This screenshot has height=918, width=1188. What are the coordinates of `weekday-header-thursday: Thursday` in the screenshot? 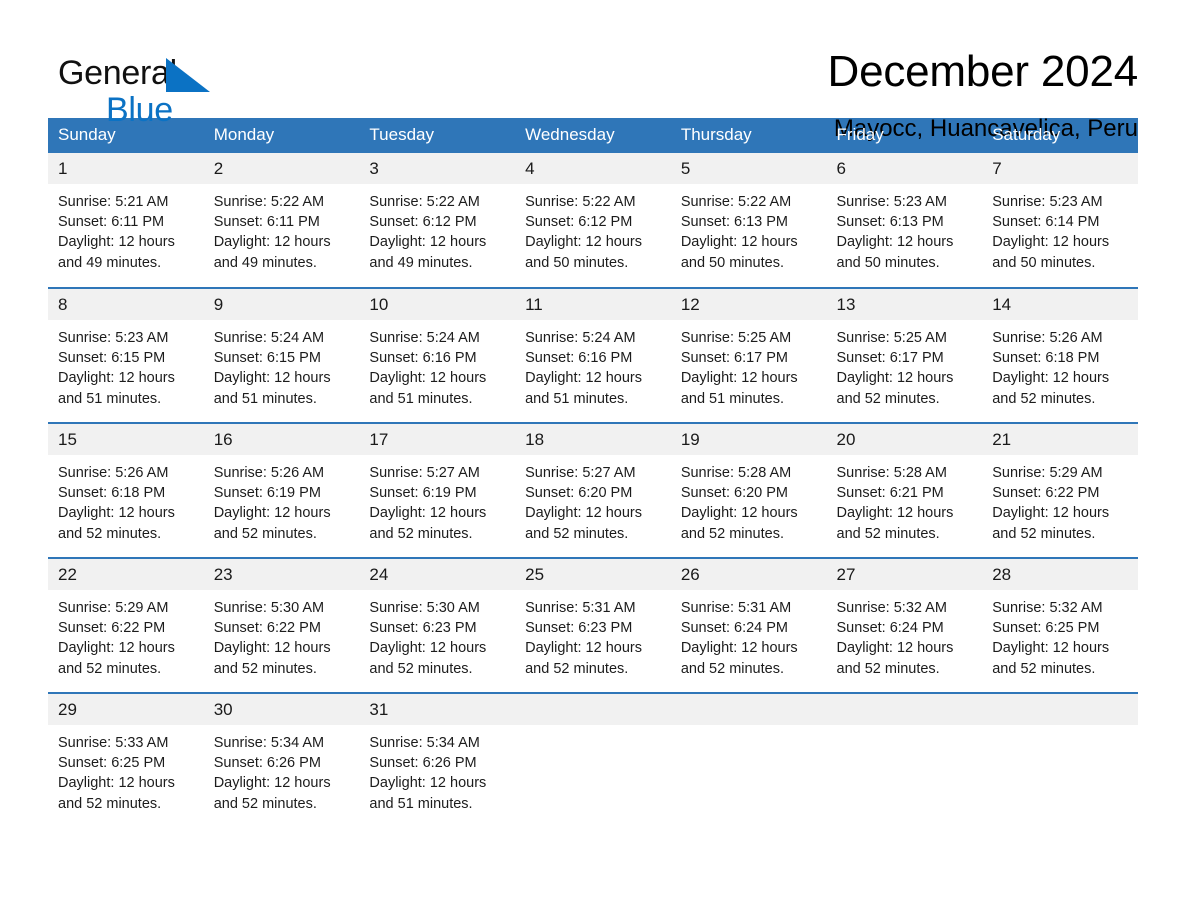 It's located at (748, 135).